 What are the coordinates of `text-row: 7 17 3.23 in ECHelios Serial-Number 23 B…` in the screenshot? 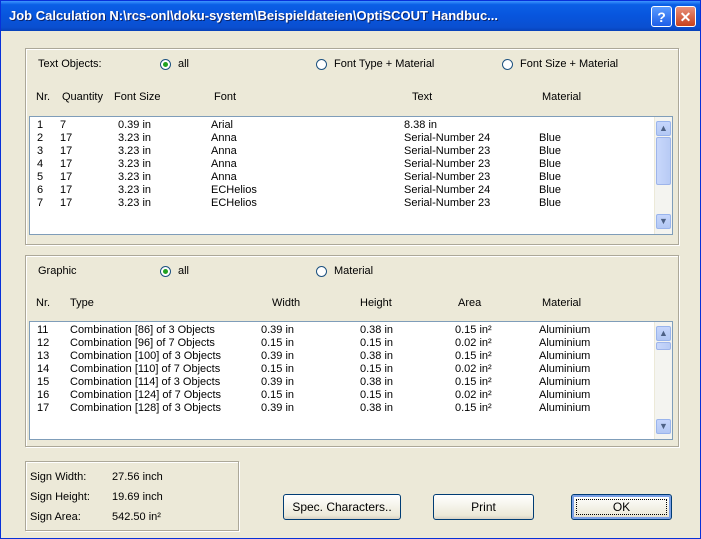 It's located at (342, 203).